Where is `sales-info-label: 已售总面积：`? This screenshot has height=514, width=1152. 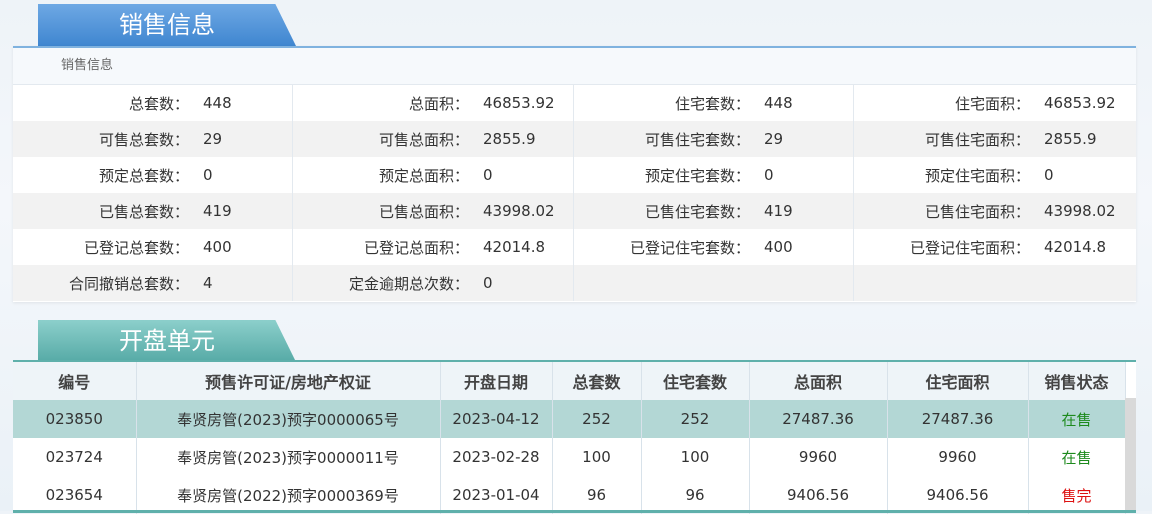 sales-info-label: 已售总面积： is located at coordinates (423, 211).